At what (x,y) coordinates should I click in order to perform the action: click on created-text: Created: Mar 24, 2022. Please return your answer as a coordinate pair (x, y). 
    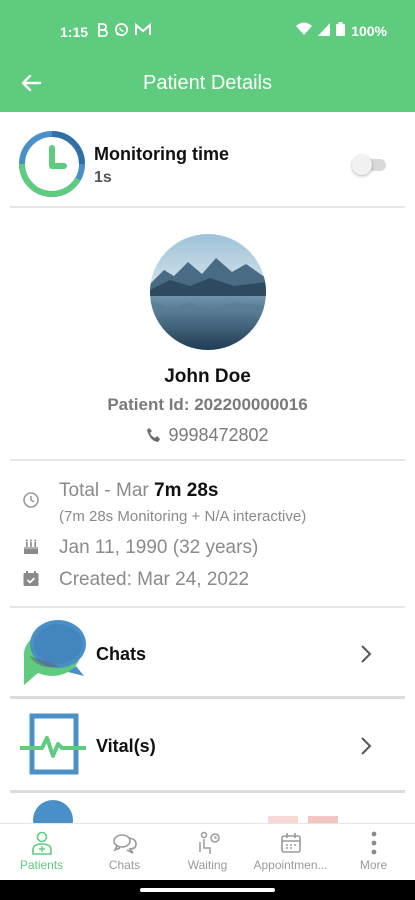
    Looking at the image, I should click on (154, 579).